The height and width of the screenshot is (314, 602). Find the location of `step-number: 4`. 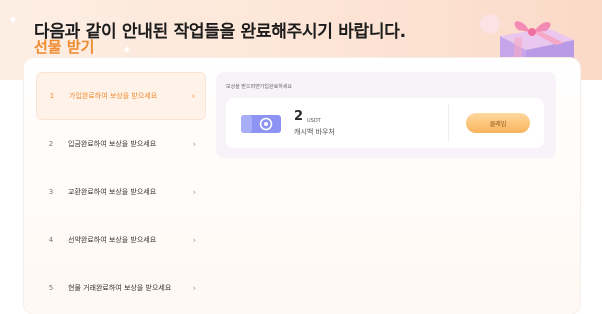

step-number: 4 is located at coordinates (51, 240).